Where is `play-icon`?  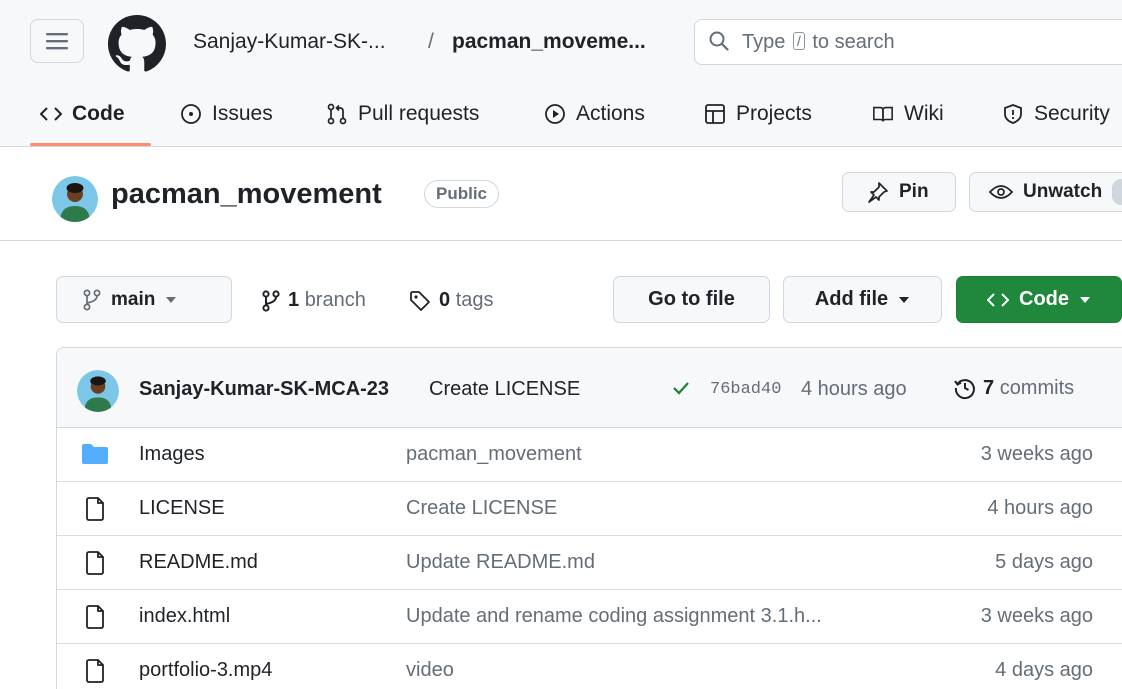 play-icon is located at coordinates (555, 114).